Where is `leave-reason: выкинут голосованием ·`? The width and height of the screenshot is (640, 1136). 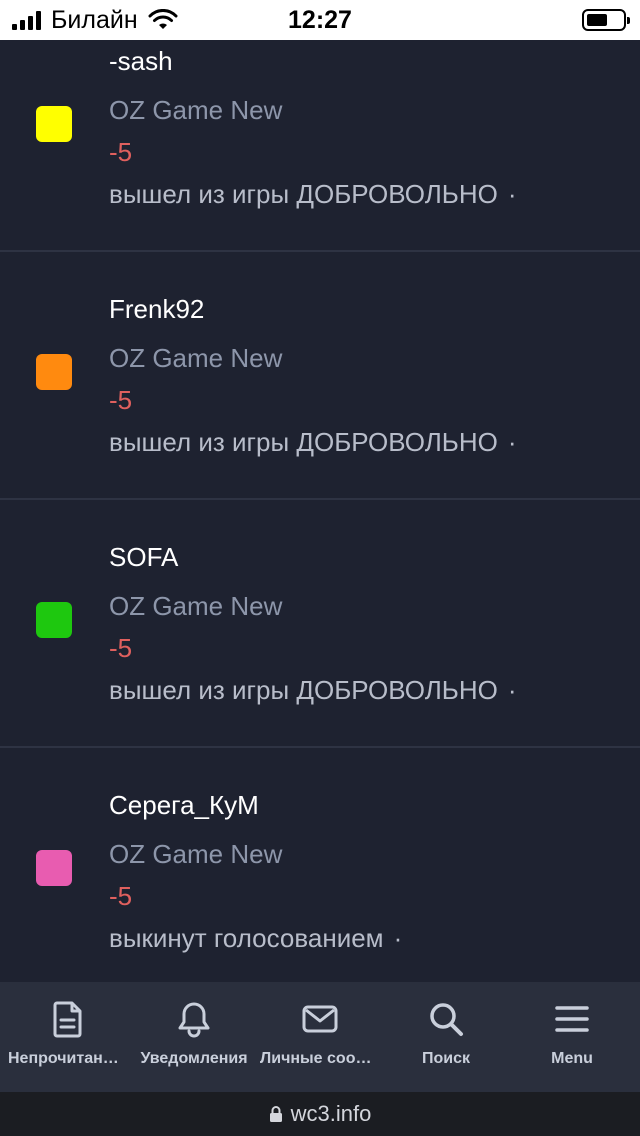 leave-reason: выкинут голосованием · is located at coordinates (256, 938).